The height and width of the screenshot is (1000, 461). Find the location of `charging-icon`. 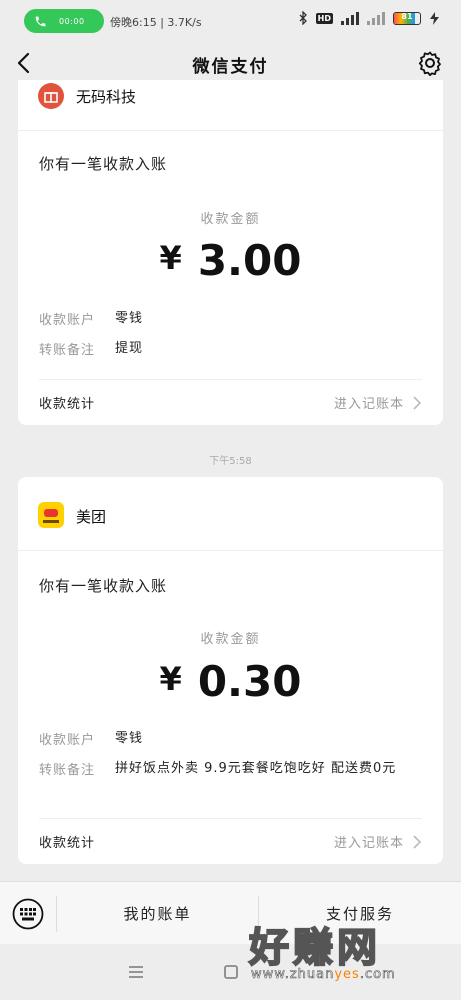

charging-icon is located at coordinates (434, 18).